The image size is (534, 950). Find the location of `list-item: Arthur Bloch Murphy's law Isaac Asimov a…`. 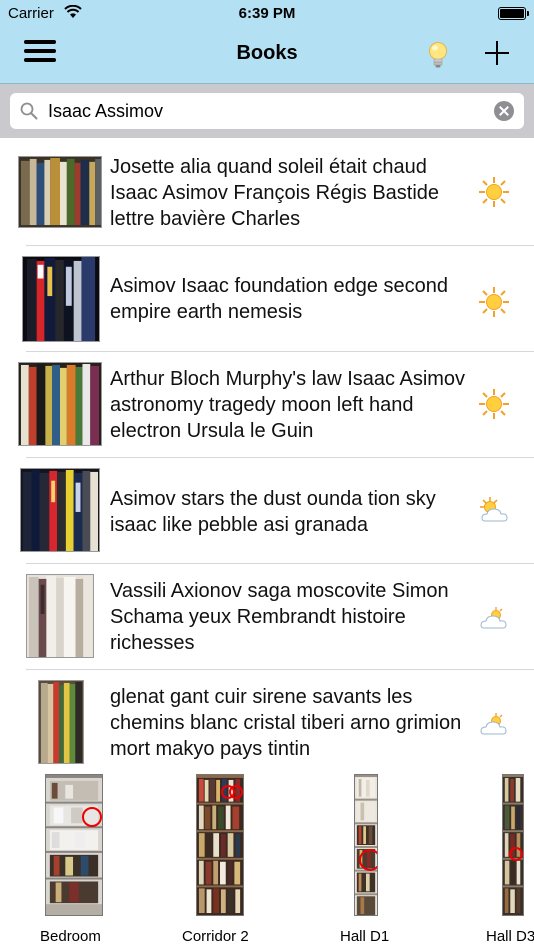

list-item: Arthur Bloch Murphy's law Isaac Asimov a… is located at coordinates (267, 405).